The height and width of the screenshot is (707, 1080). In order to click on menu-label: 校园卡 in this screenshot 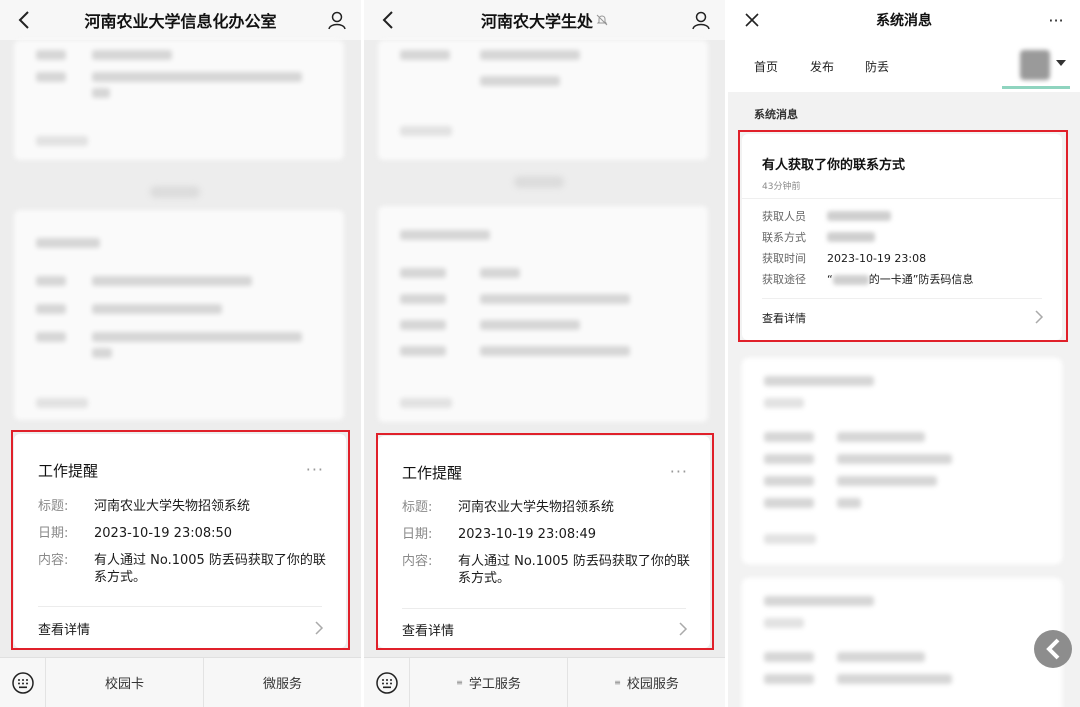, I will do `click(124, 684)`.